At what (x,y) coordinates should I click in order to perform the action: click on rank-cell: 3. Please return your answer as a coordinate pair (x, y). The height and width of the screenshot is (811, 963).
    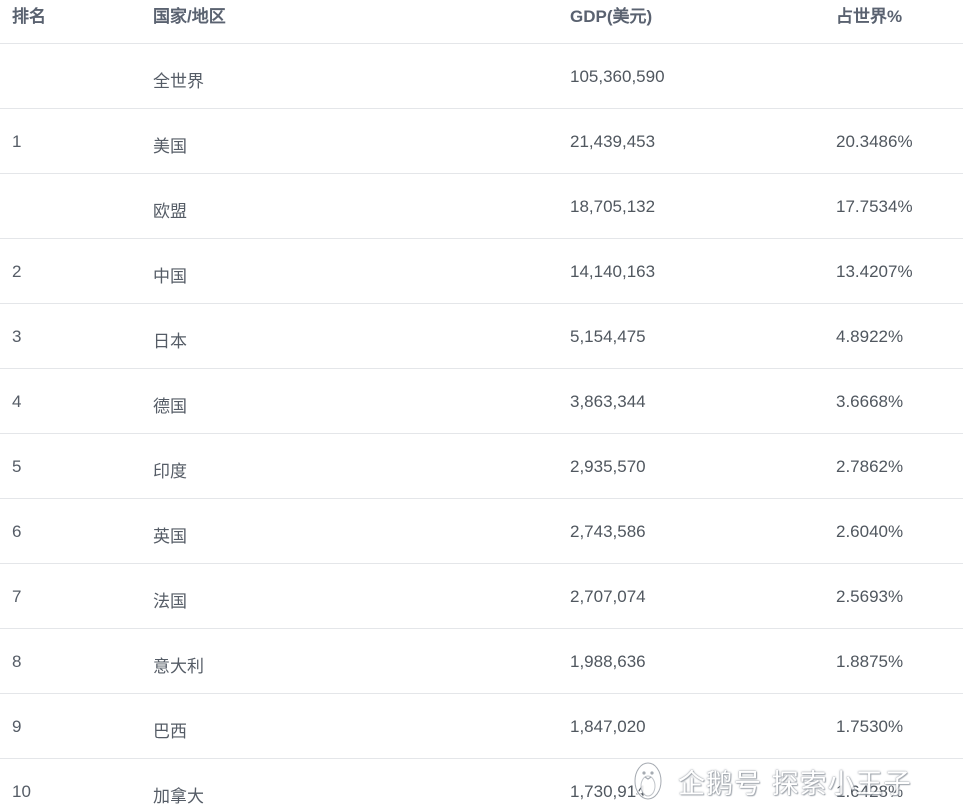
    Looking at the image, I should click on (17, 336).